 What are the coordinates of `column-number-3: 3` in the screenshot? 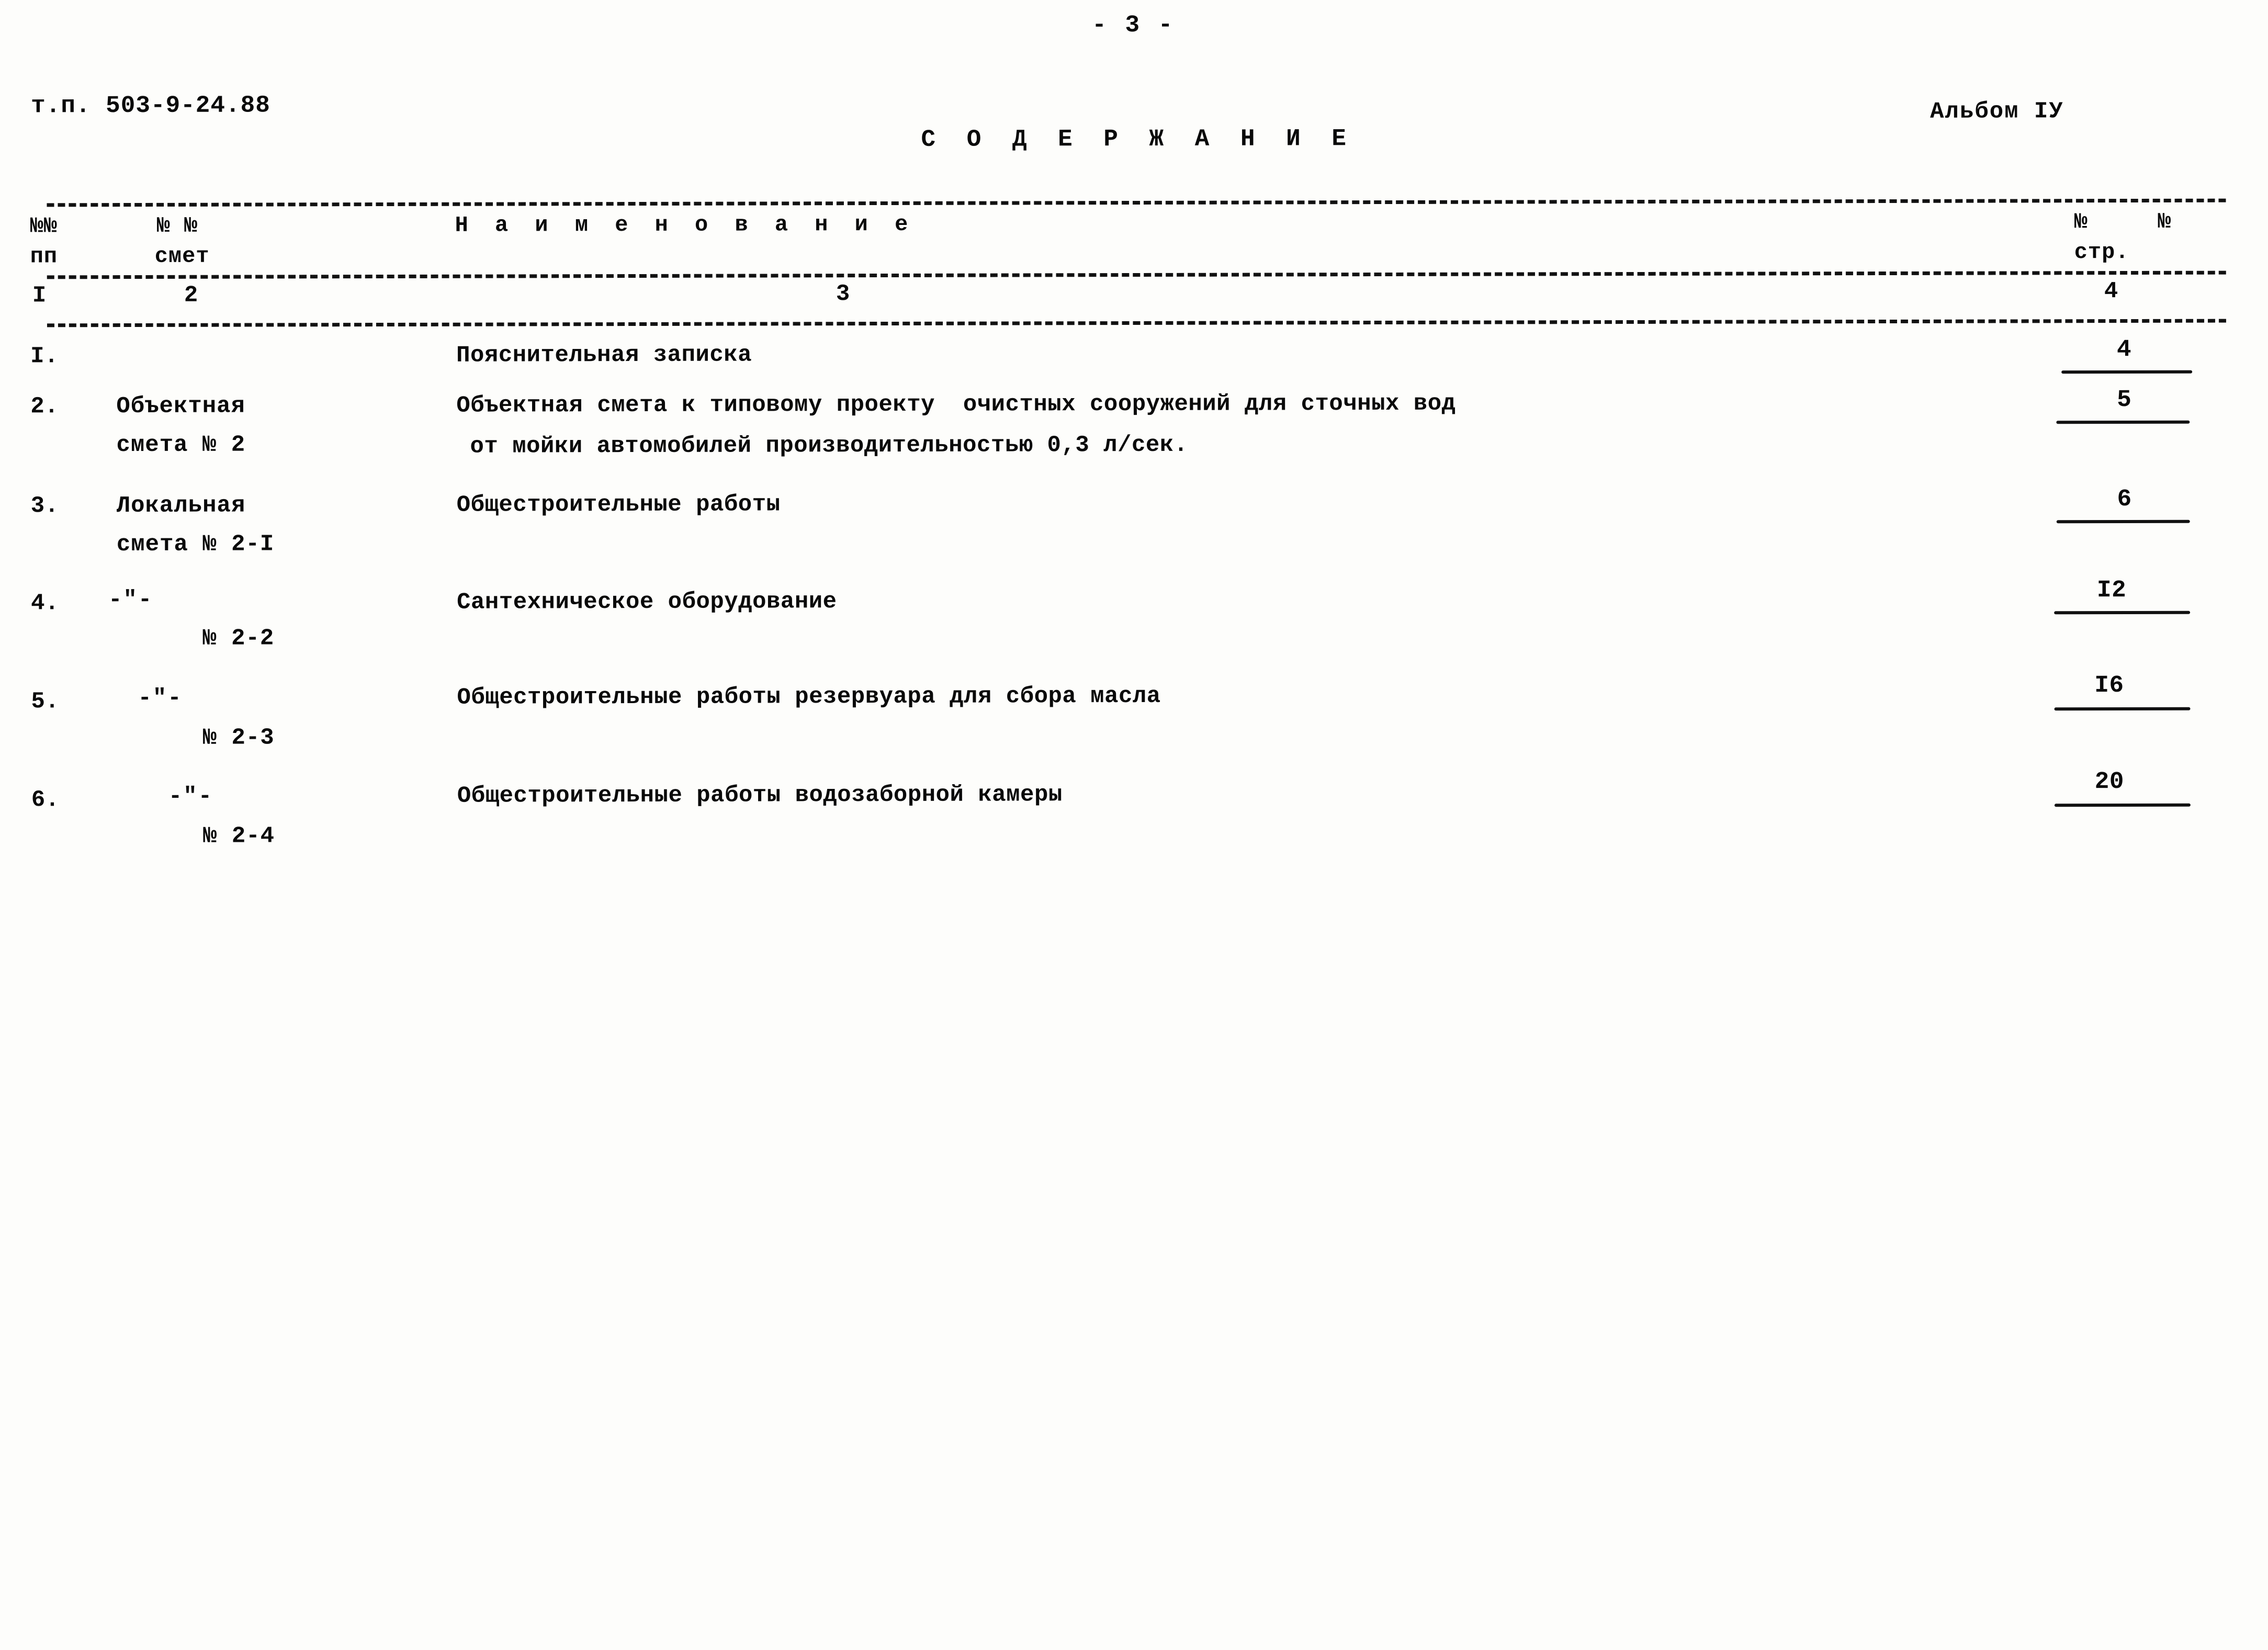 It's located at (843, 294).